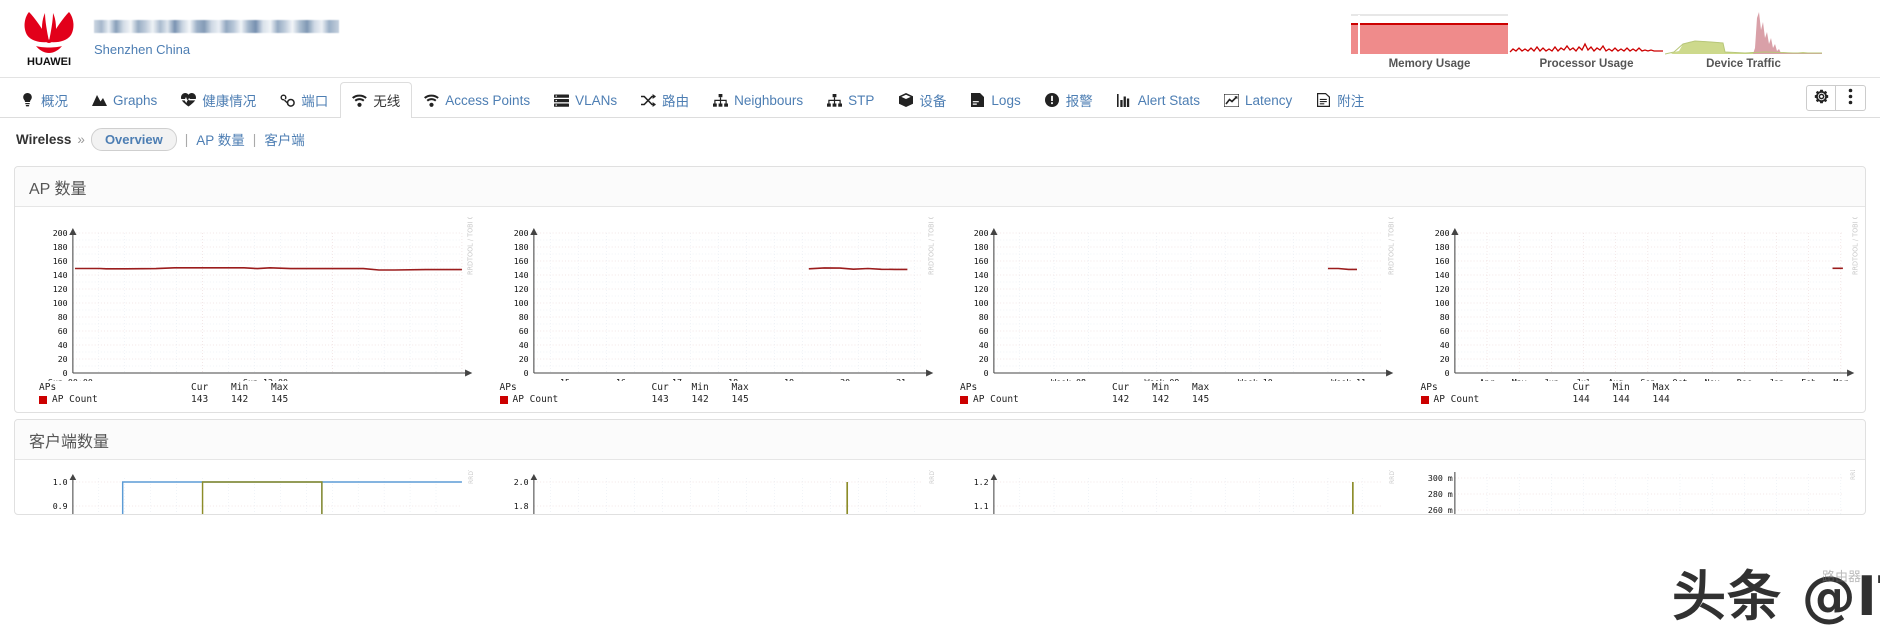 The width and height of the screenshot is (1880, 631). I want to click on nav-item-label: 报警, so click(1079, 101).